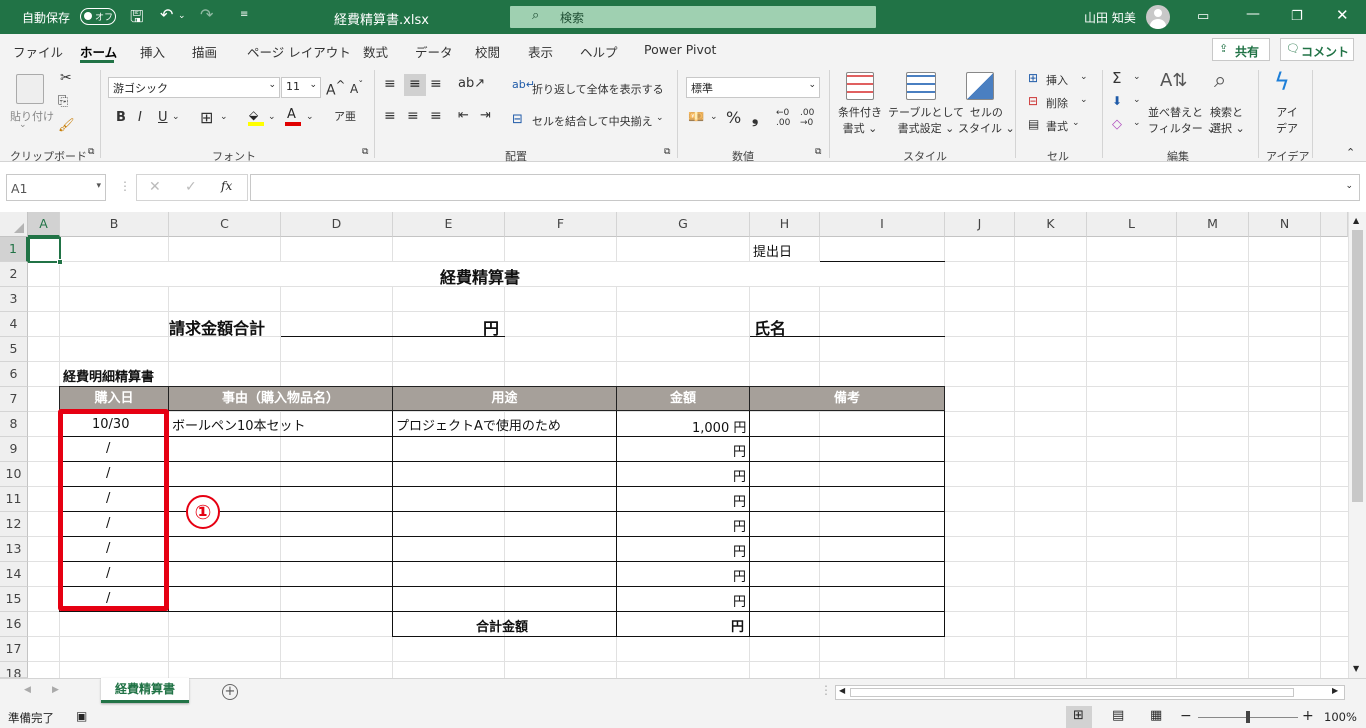 The height and width of the screenshot is (728, 1366). I want to click on prev-sheet-icon: ◀, so click(27, 690).